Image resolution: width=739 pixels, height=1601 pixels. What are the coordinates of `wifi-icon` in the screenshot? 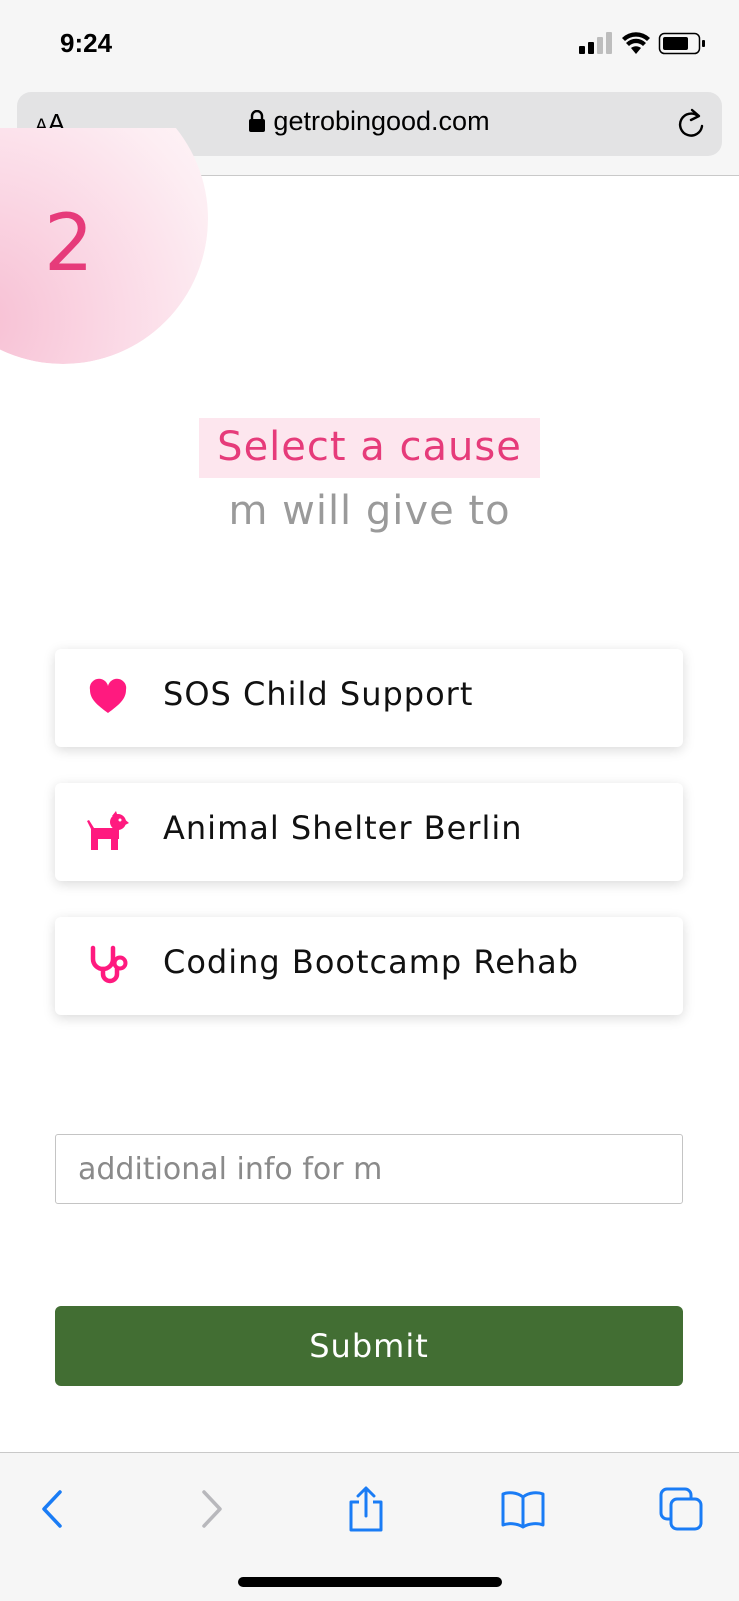 It's located at (636, 43).